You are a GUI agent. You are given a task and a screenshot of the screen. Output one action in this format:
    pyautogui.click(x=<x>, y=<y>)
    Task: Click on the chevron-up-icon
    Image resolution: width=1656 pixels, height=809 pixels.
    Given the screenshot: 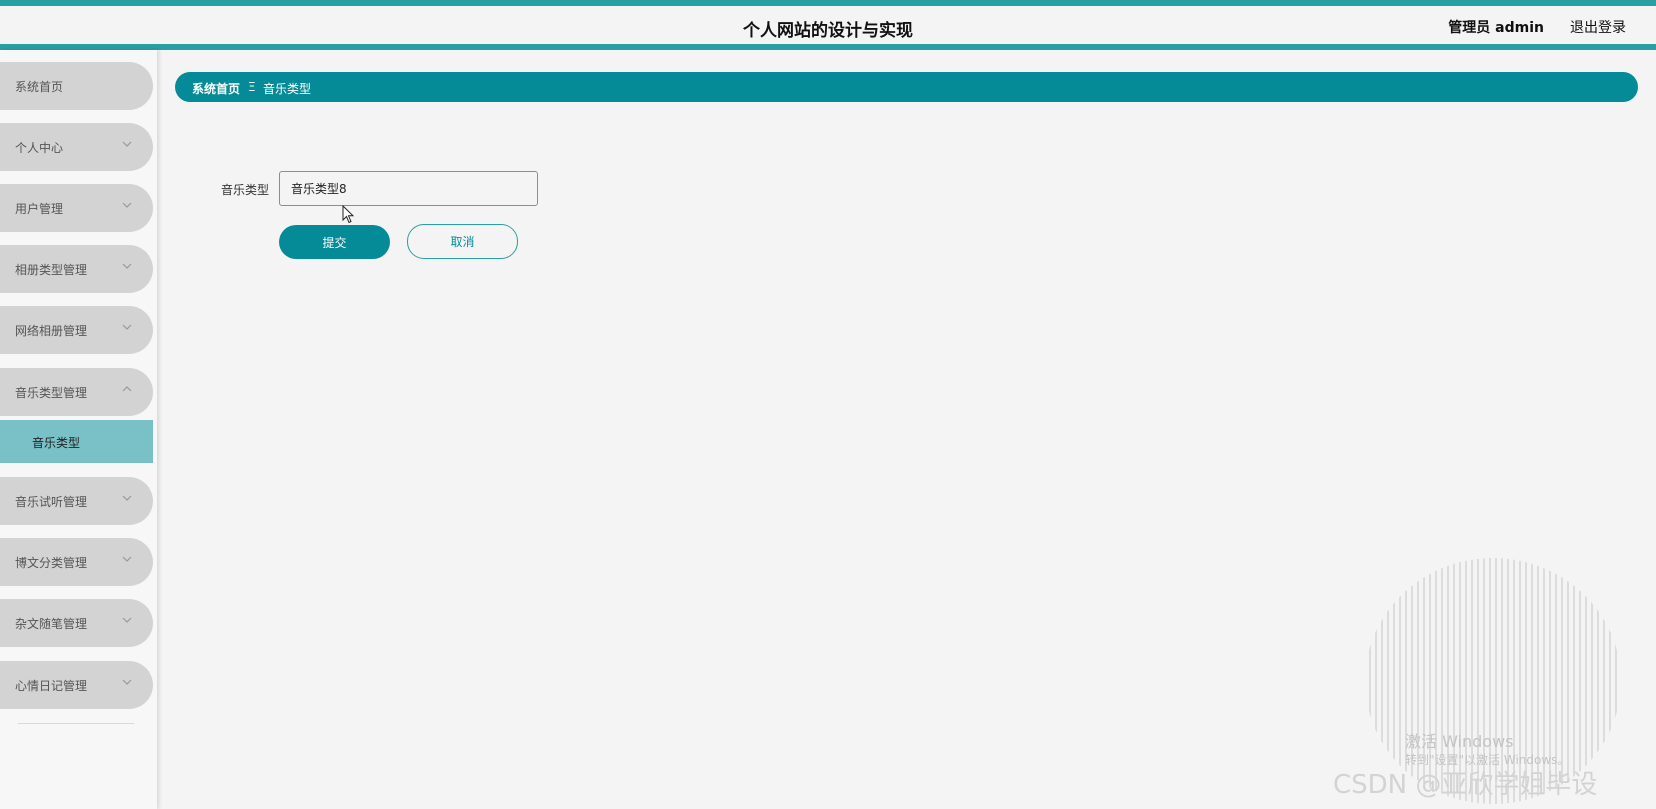 What is the action you would take?
    pyautogui.click(x=127, y=389)
    